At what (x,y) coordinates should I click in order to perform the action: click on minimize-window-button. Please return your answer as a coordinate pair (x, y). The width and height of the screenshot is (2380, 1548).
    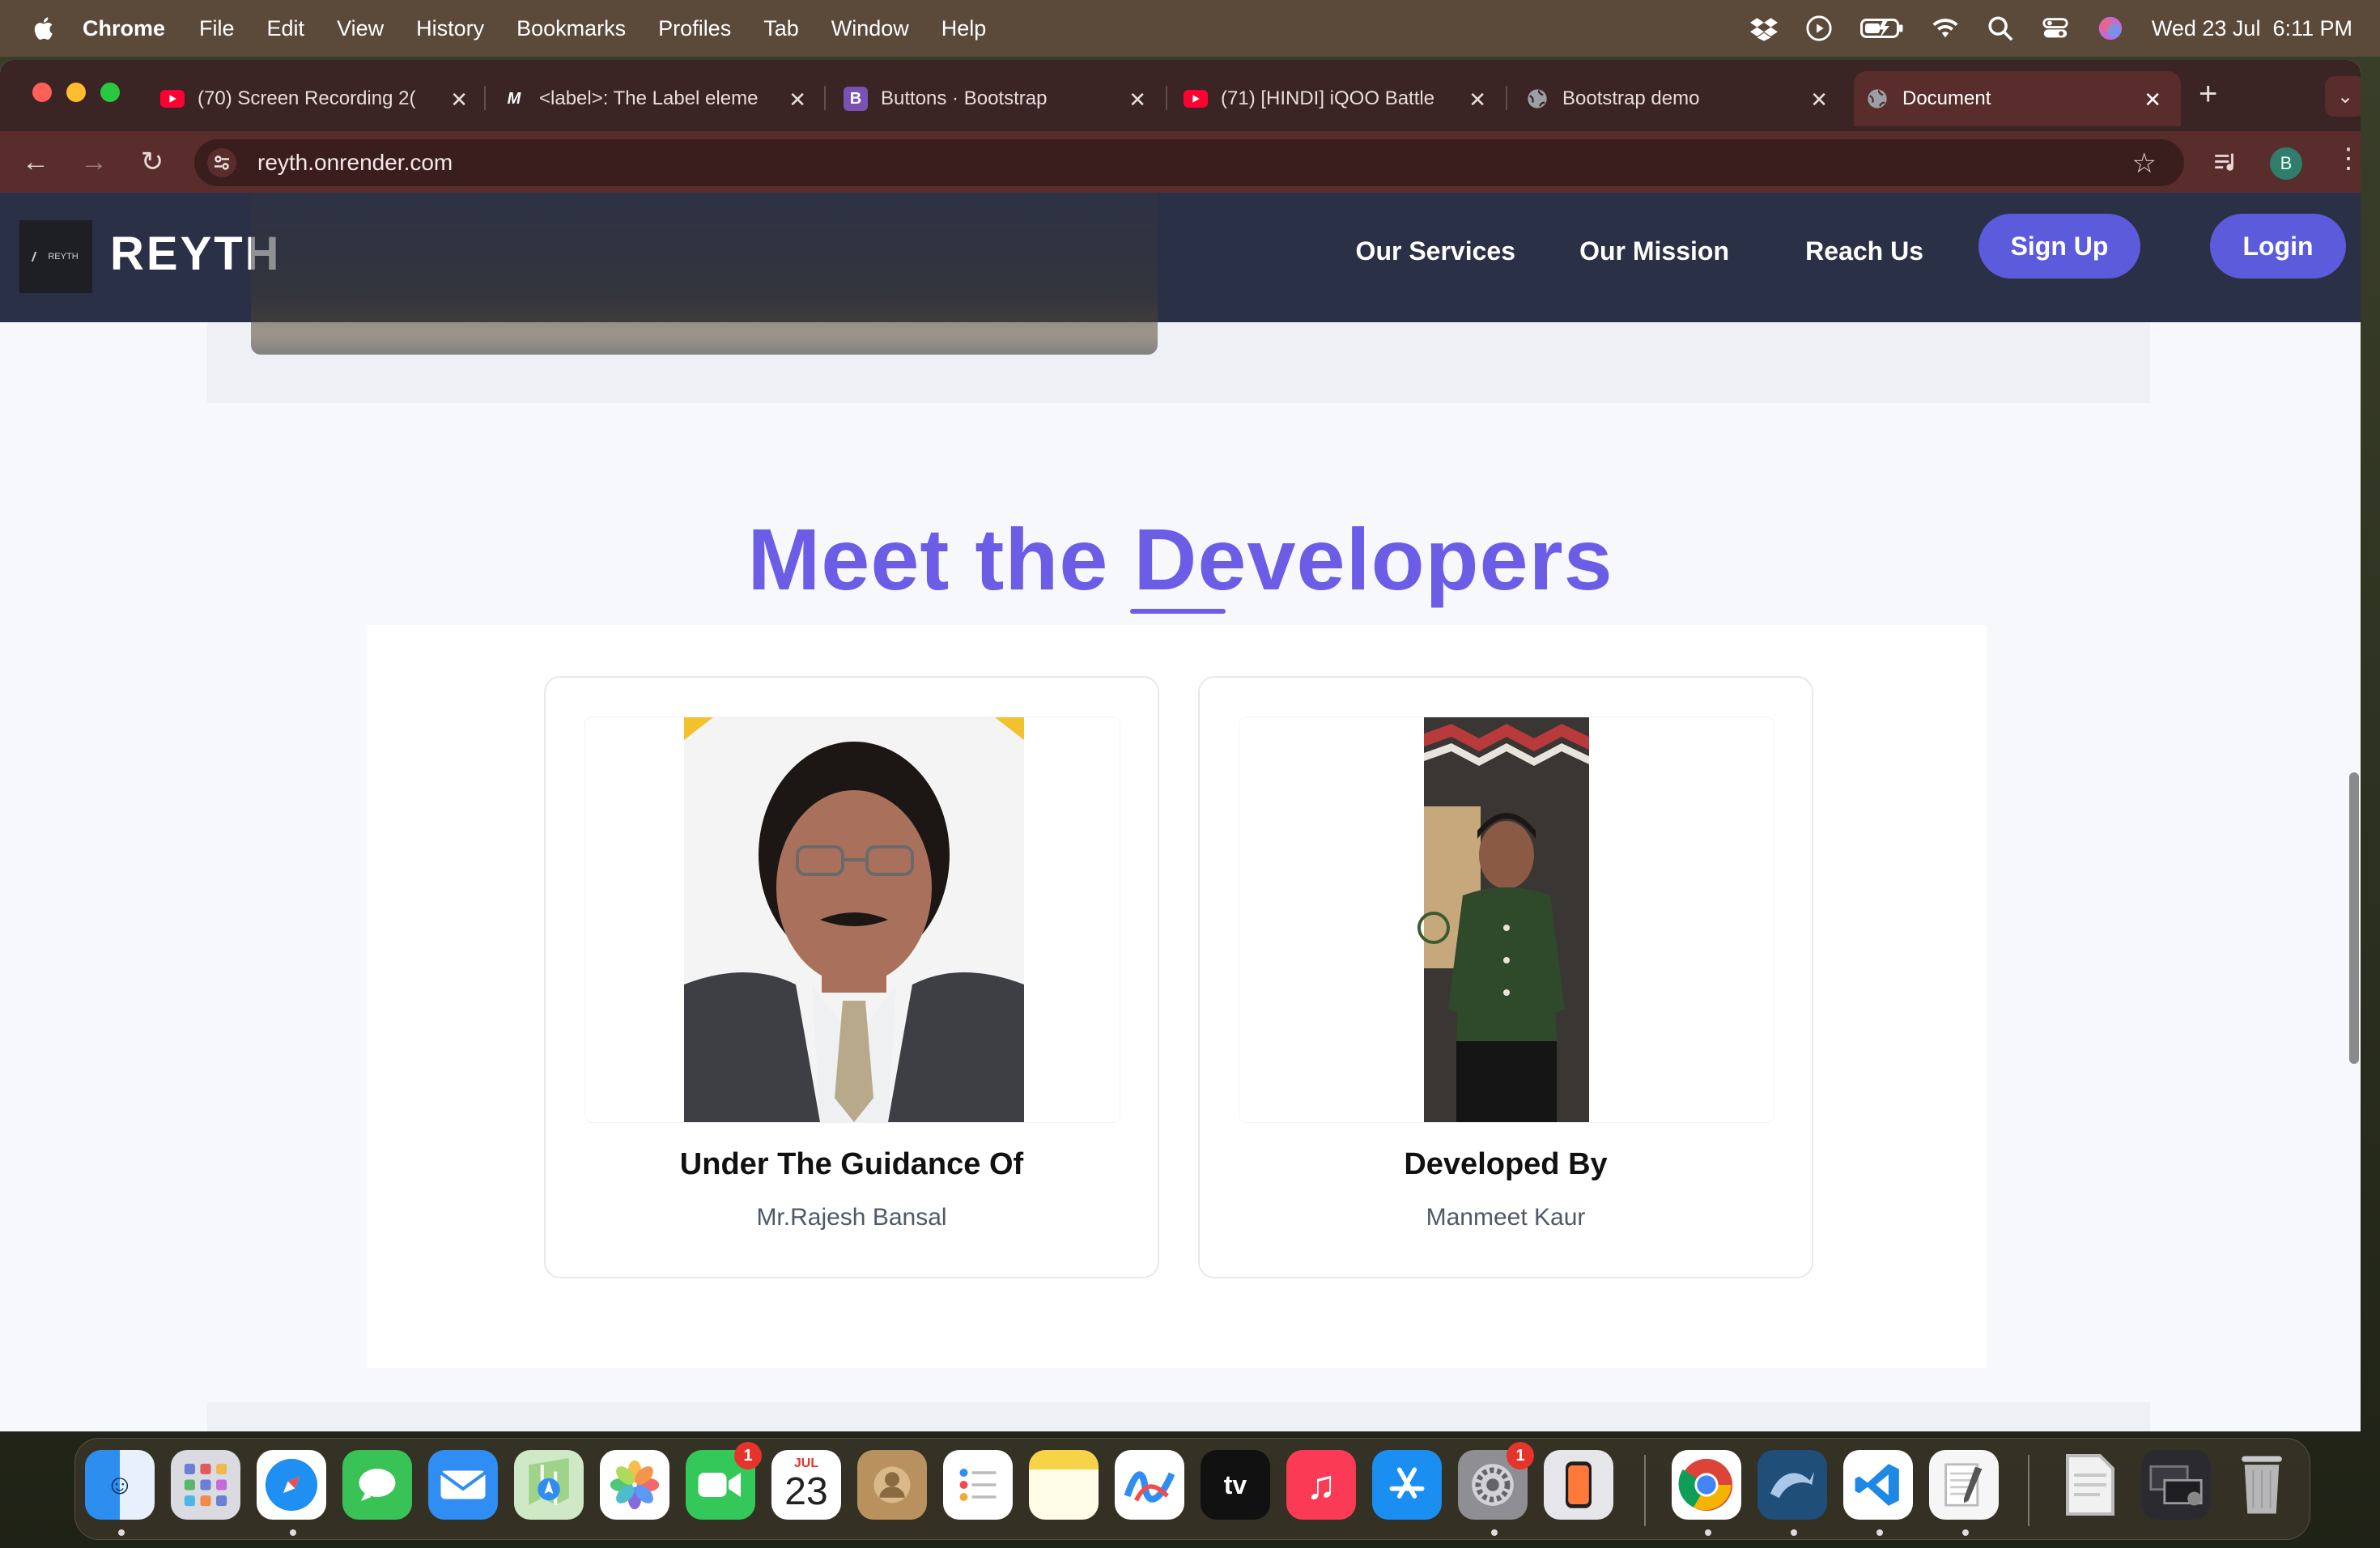
    Looking at the image, I should click on (76, 92).